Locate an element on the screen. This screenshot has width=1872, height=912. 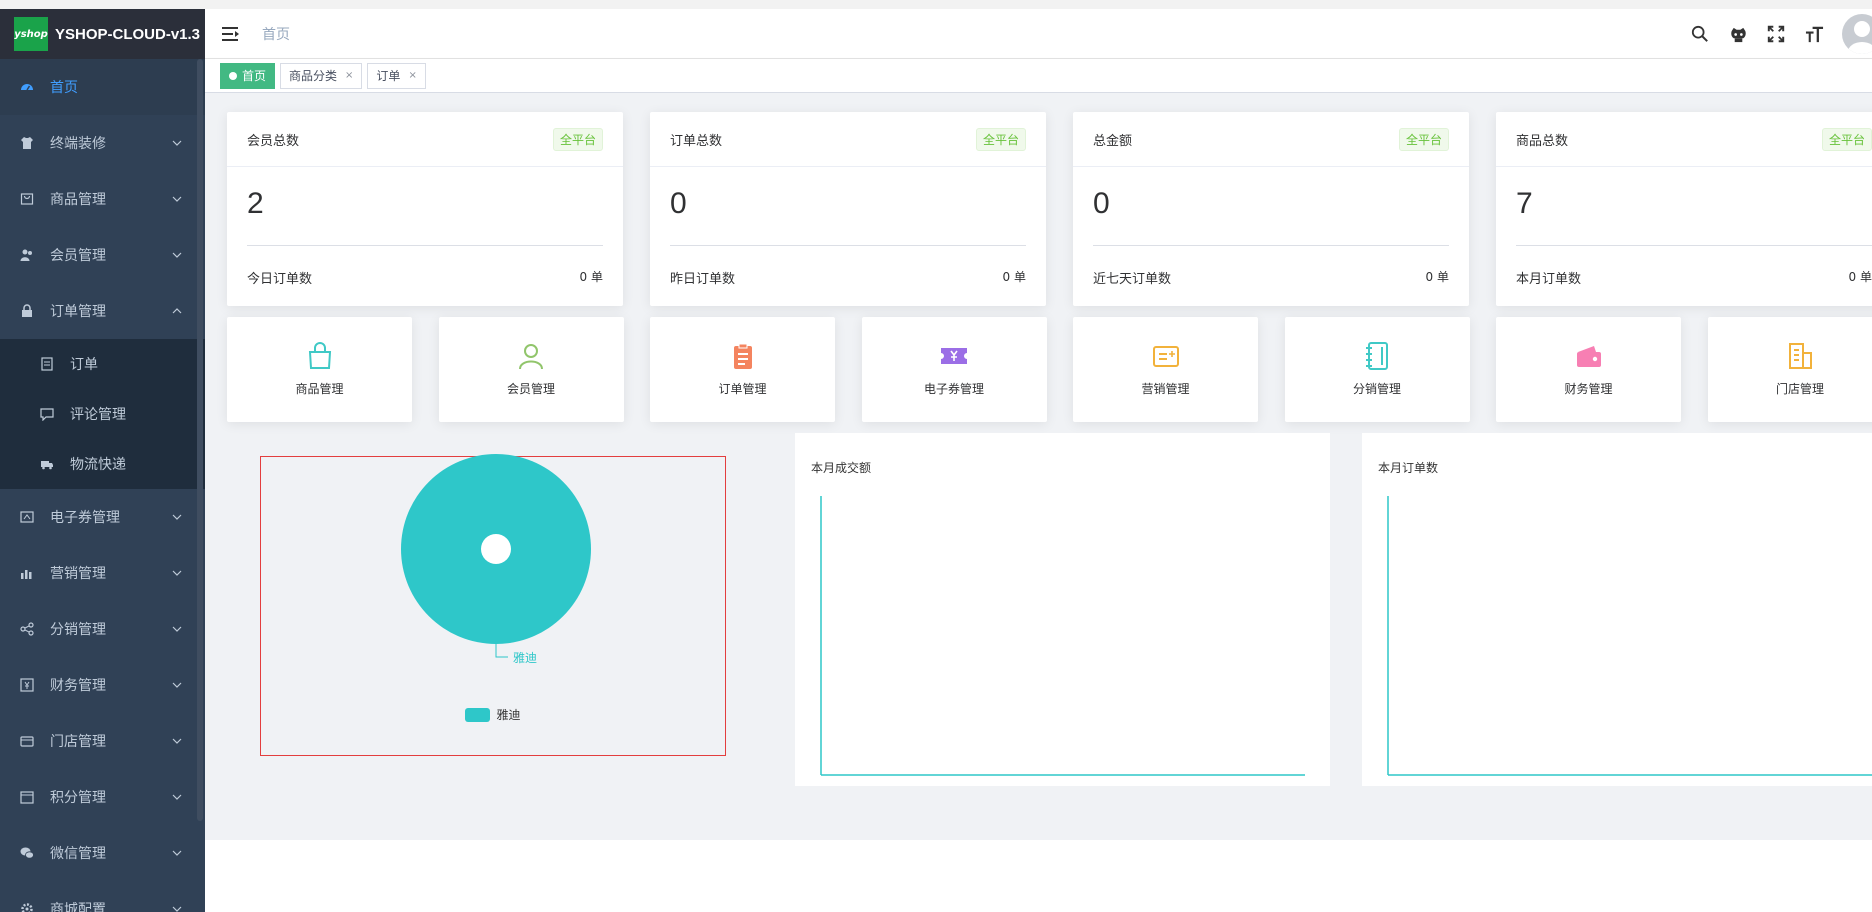
font-size-icon is located at coordinates (1814, 34).